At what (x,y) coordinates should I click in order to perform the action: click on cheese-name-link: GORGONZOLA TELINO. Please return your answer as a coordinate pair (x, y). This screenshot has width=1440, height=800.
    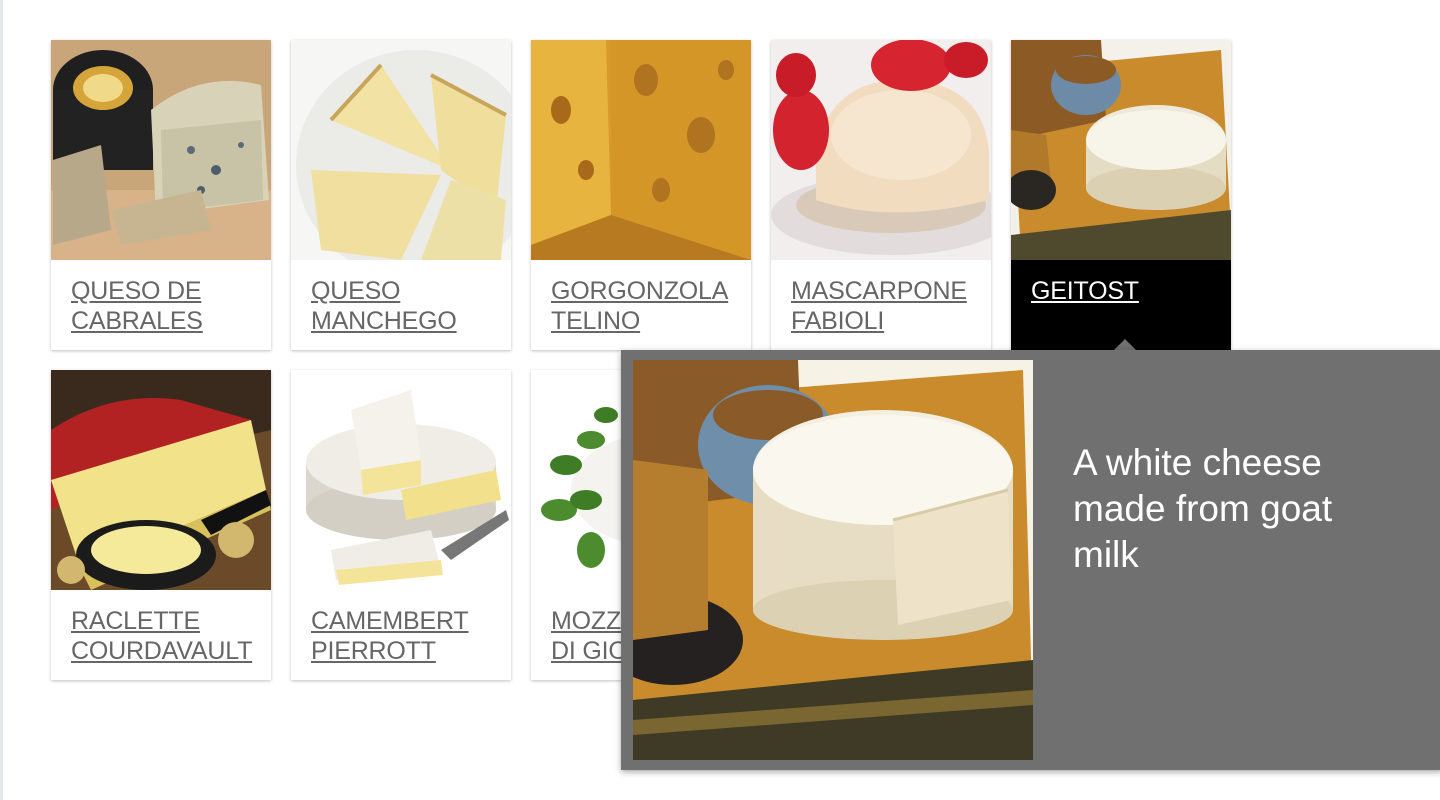
    Looking at the image, I should click on (641, 305).